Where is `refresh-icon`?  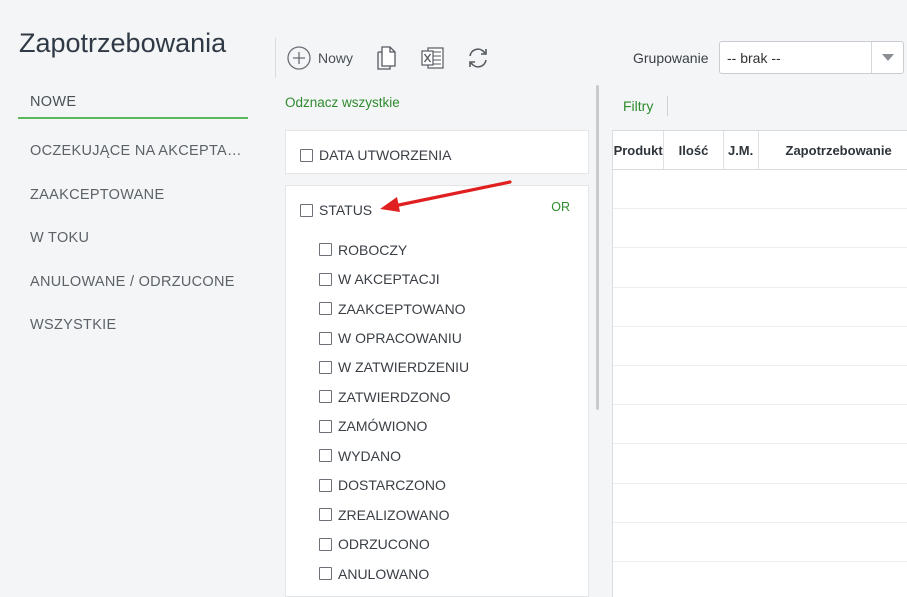
refresh-icon is located at coordinates (478, 58).